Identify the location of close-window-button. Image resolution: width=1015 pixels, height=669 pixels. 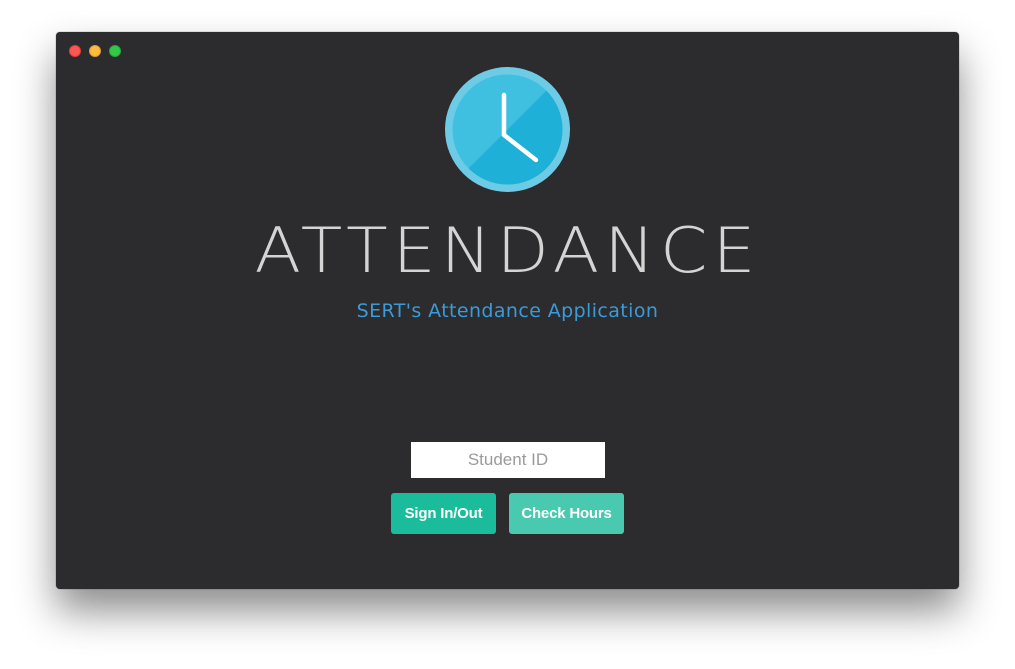
(75, 51).